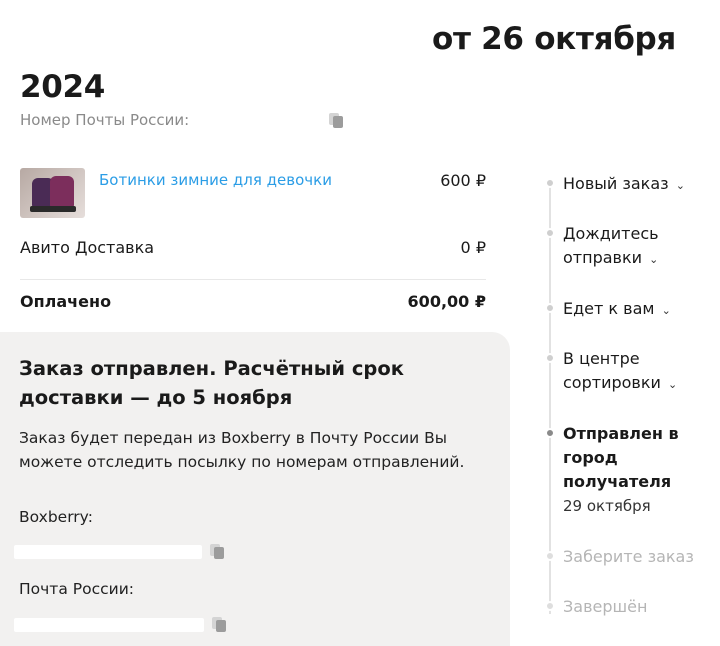 Image resolution: width=720 pixels, height=646 pixels. I want to click on russian-post-tracking-redacted, so click(109, 624).